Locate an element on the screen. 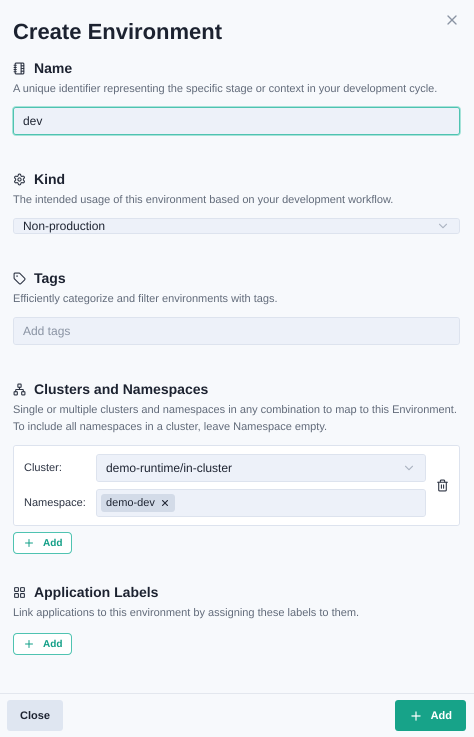 This screenshot has height=737, width=474. cluster-label: Cluster: is located at coordinates (43, 468).